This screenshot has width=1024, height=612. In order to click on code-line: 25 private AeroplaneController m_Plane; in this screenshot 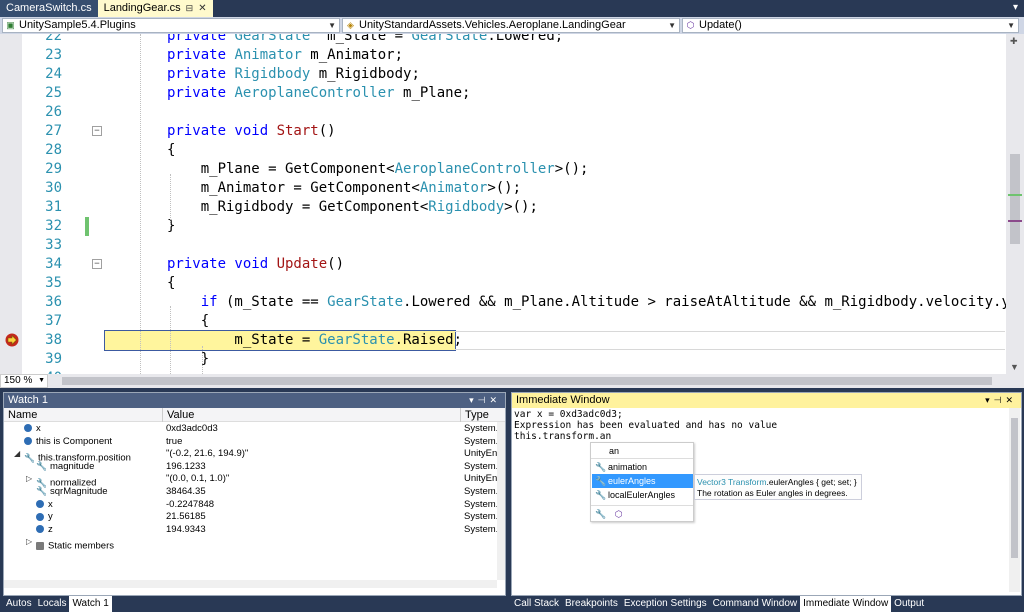, I will do `click(503, 93)`.